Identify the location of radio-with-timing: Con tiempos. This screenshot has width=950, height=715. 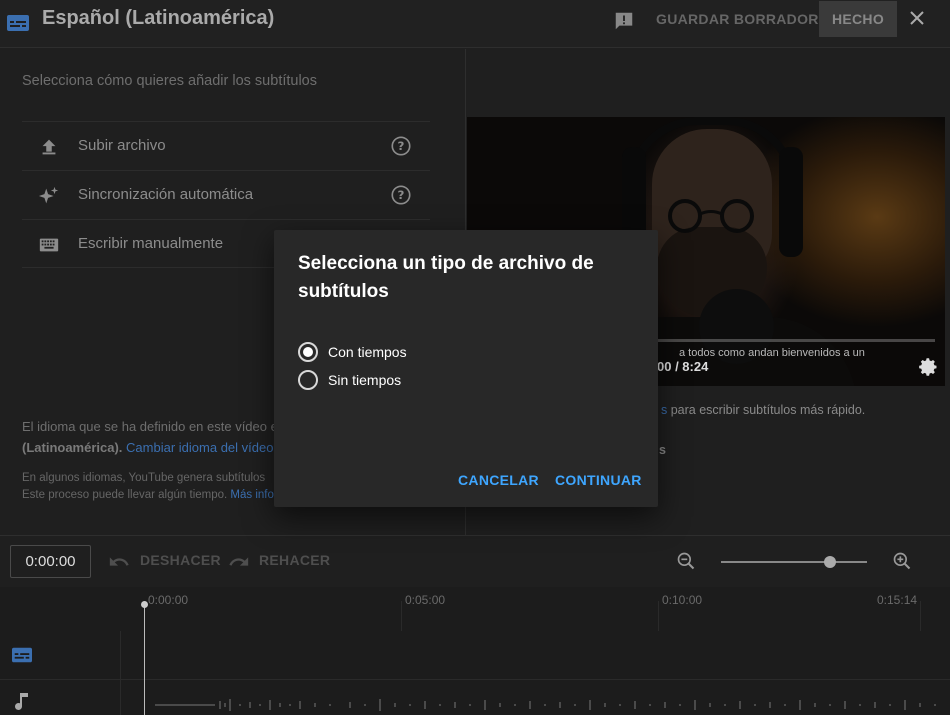
(352, 352).